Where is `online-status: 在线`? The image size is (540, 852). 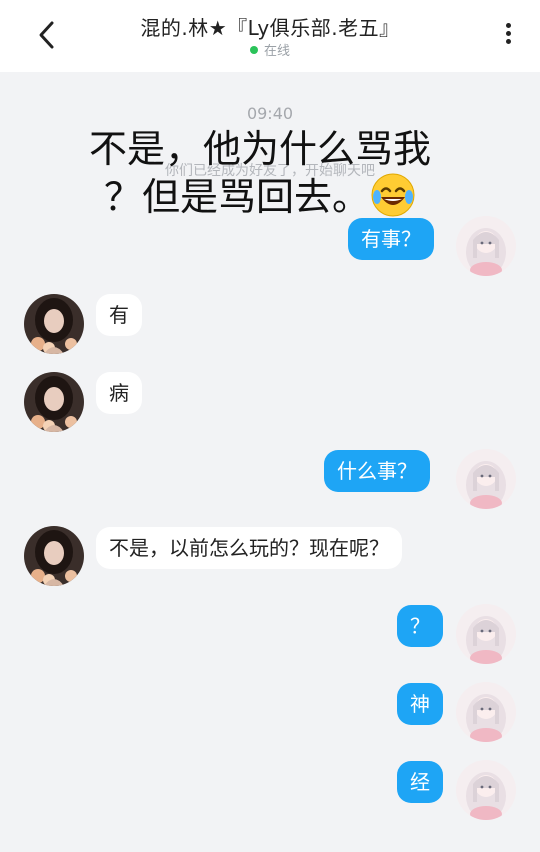 online-status: 在线 is located at coordinates (270, 49).